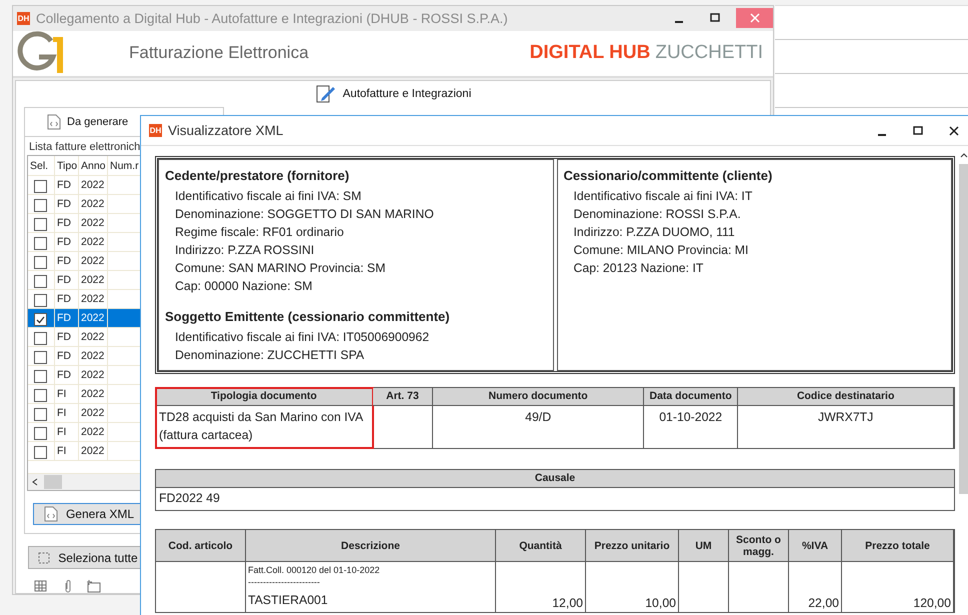 This screenshot has width=968, height=615. What do you see at coordinates (815, 546) in the screenshot?
I see `column-header: %IVA` at bounding box center [815, 546].